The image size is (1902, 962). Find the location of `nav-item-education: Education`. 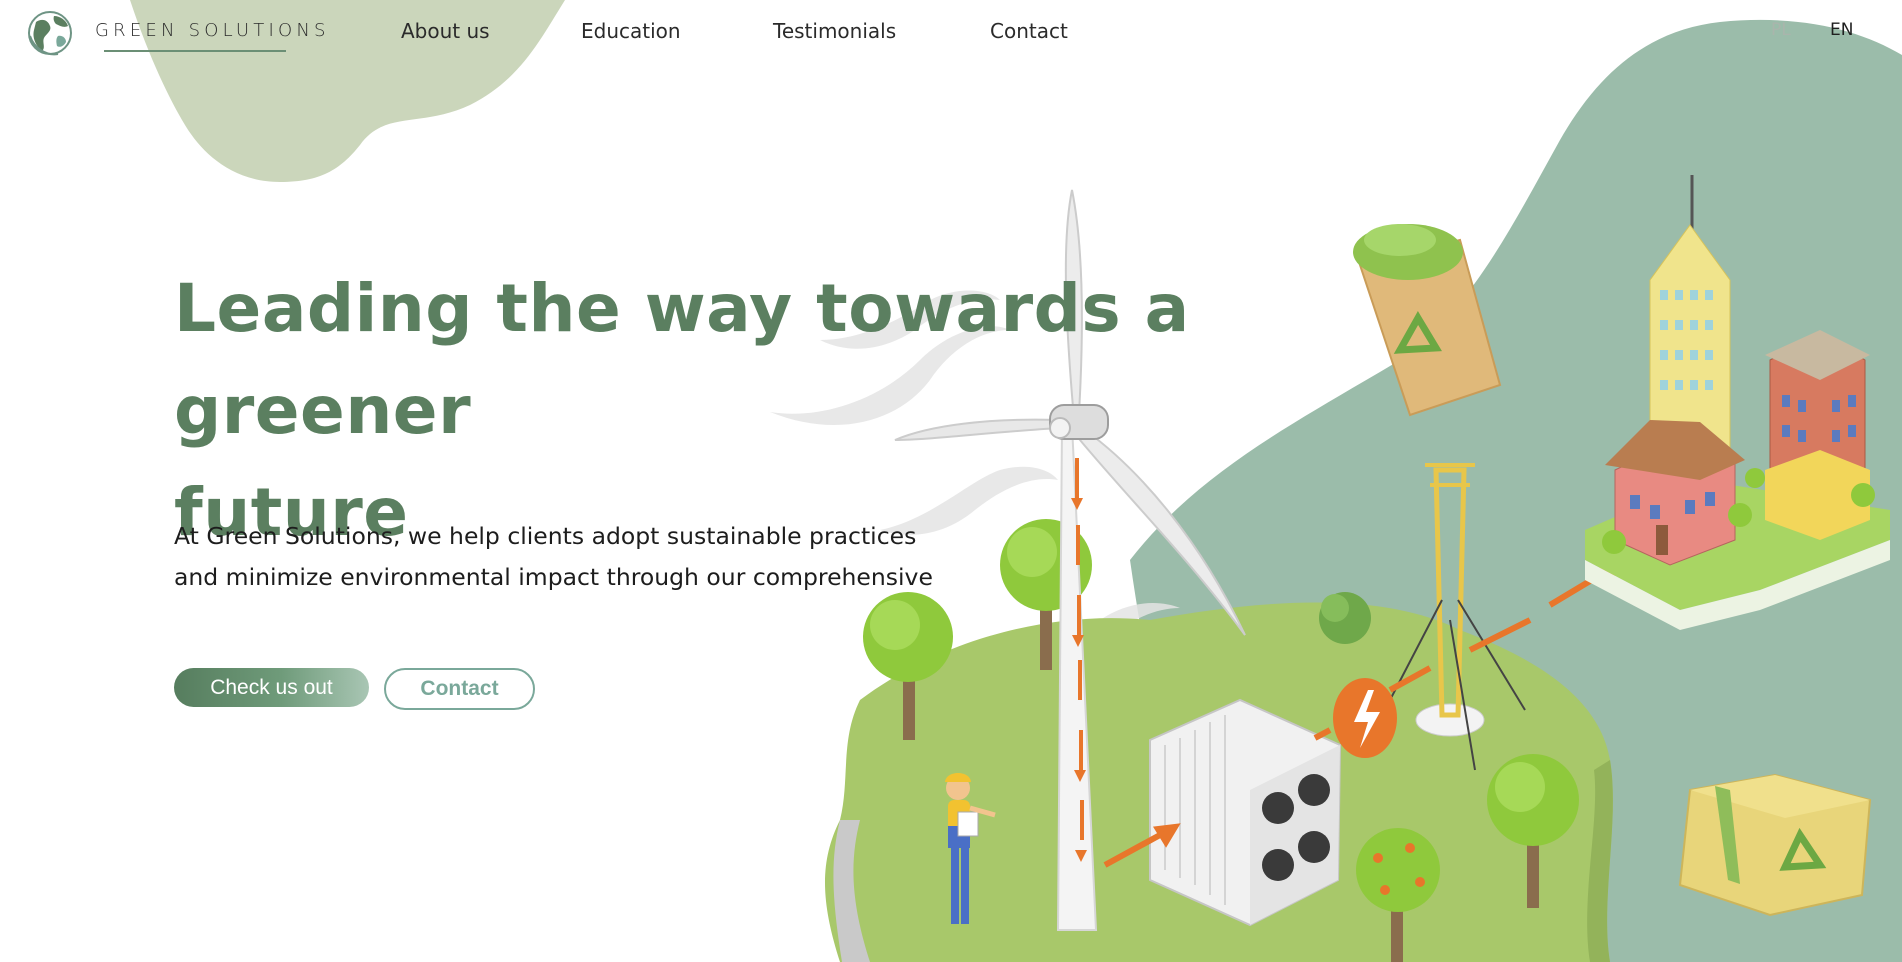

nav-item-education: Education is located at coordinates (631, 31).